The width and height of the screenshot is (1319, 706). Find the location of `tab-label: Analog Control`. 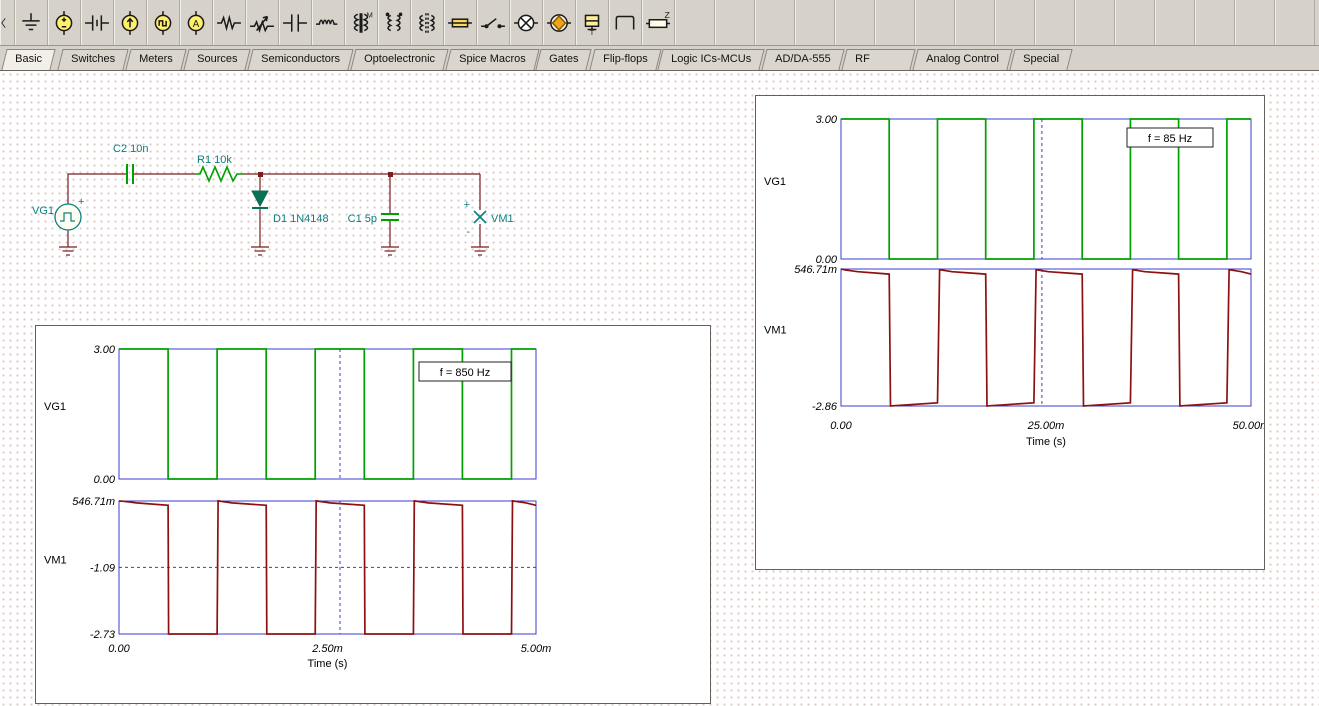

tab-label: Analog Control is located at coordinates (962, 59).